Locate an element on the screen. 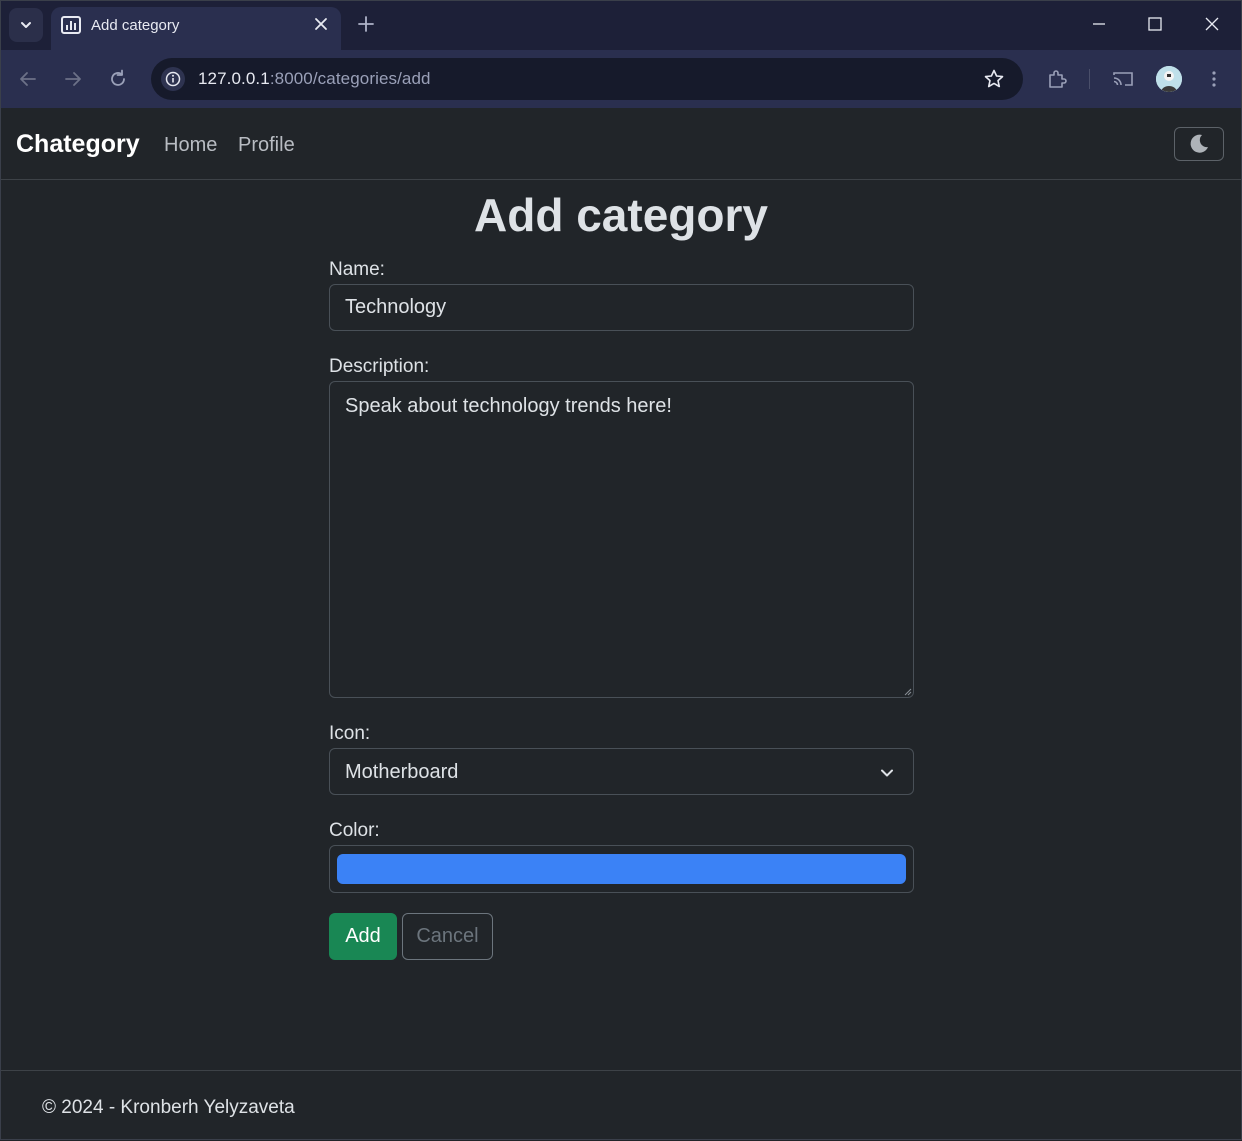  close-icon is located at coordinates (321, 24).